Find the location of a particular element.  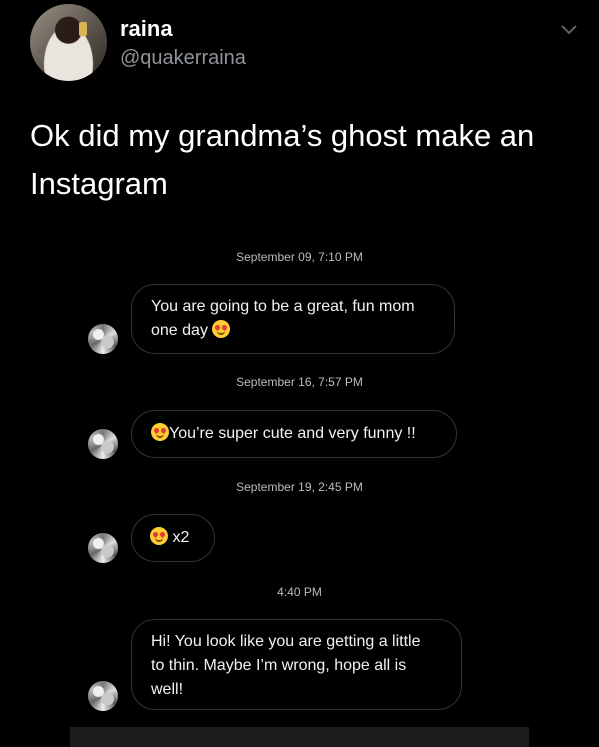

tweet-header: raina @quakerraina is located at coordinates (310, 44).